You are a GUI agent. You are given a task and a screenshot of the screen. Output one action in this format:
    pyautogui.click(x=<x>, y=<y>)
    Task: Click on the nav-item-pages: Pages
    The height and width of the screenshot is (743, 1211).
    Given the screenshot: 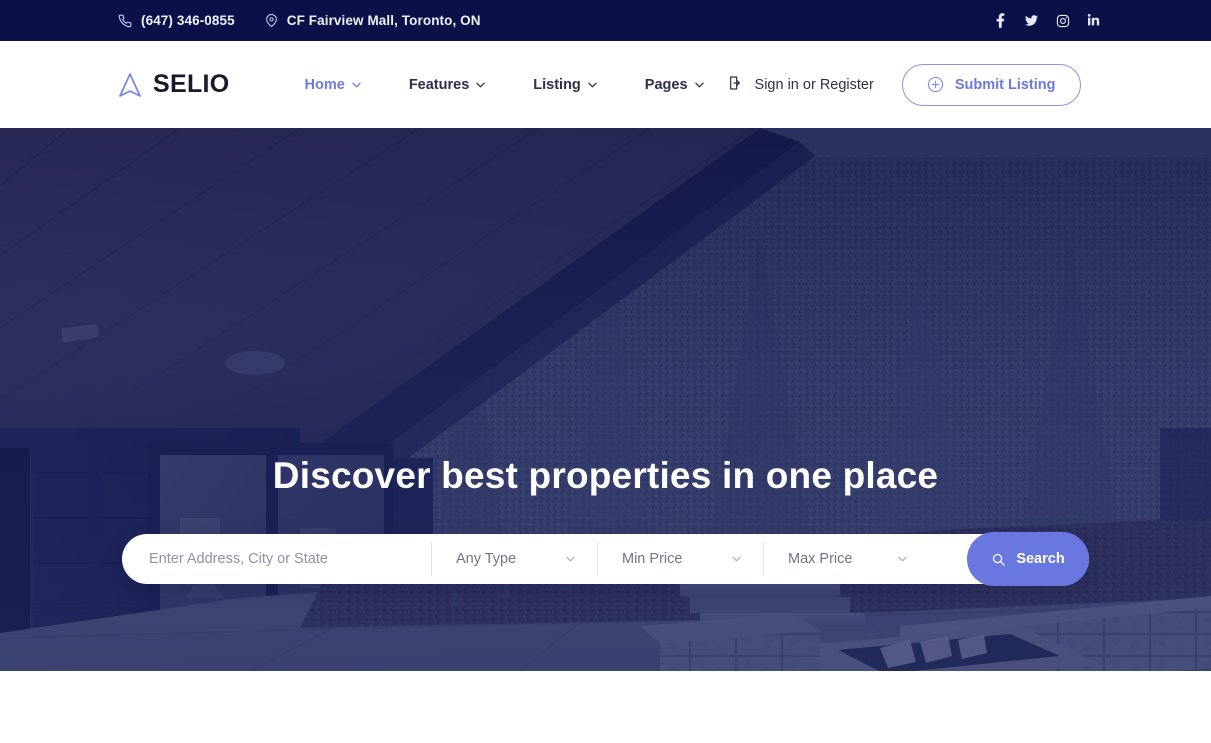 What is the action you would take?
    pyautogui.click(x=674, y=85)
    